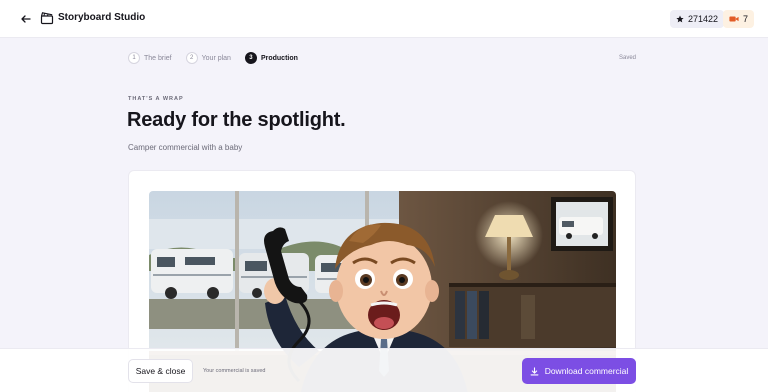 The width and height of the screenshot is (768, 392). Describe the element at coordinates (191, 58) in the screenshot. I see `step-number: 2` at that location.